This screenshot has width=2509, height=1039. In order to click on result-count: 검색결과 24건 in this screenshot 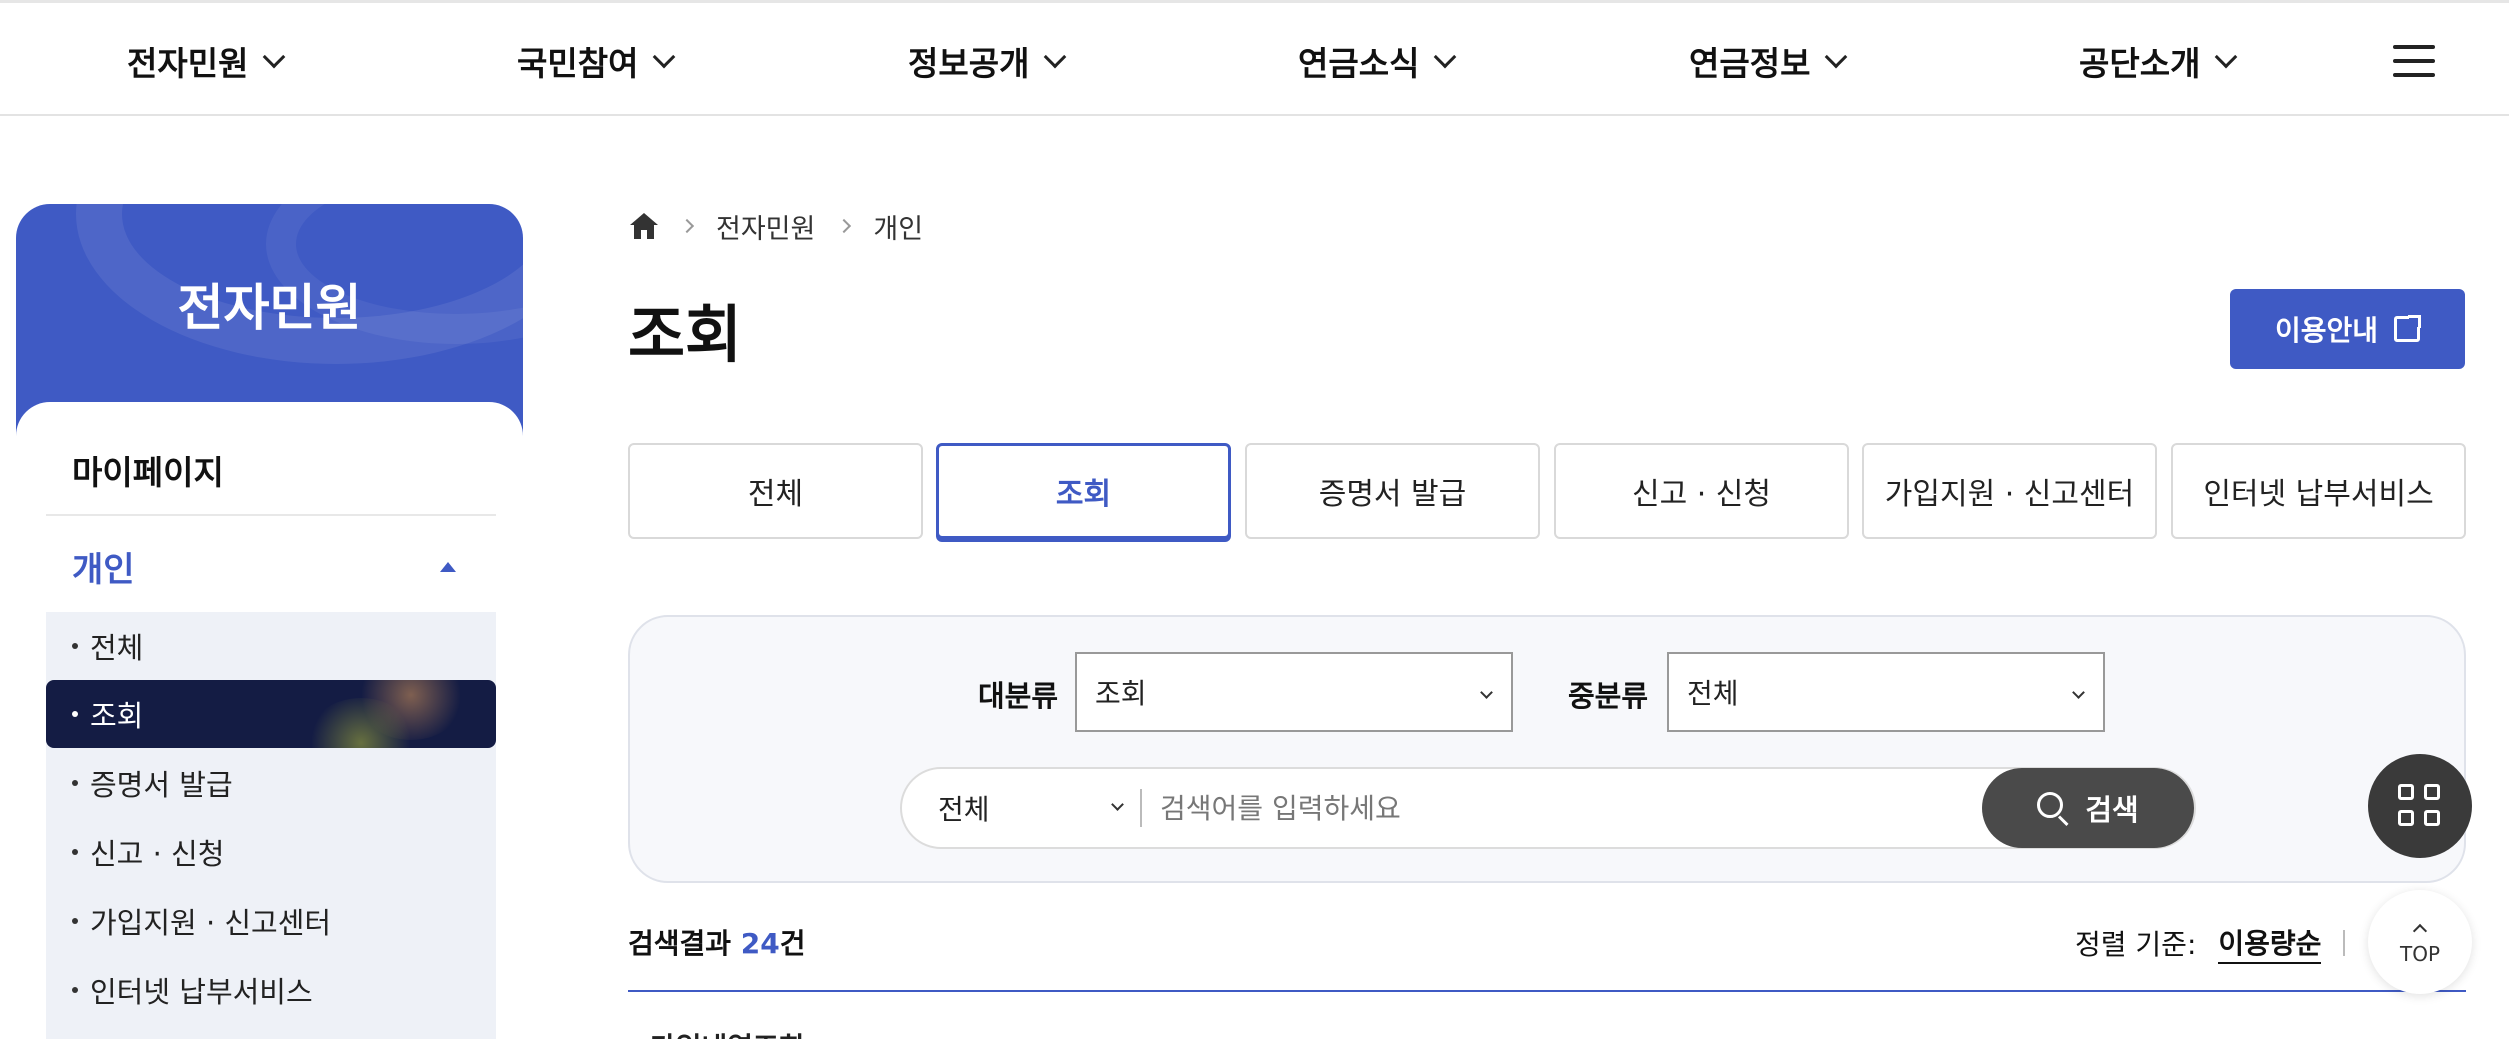, I will do `click(717, 942)`.